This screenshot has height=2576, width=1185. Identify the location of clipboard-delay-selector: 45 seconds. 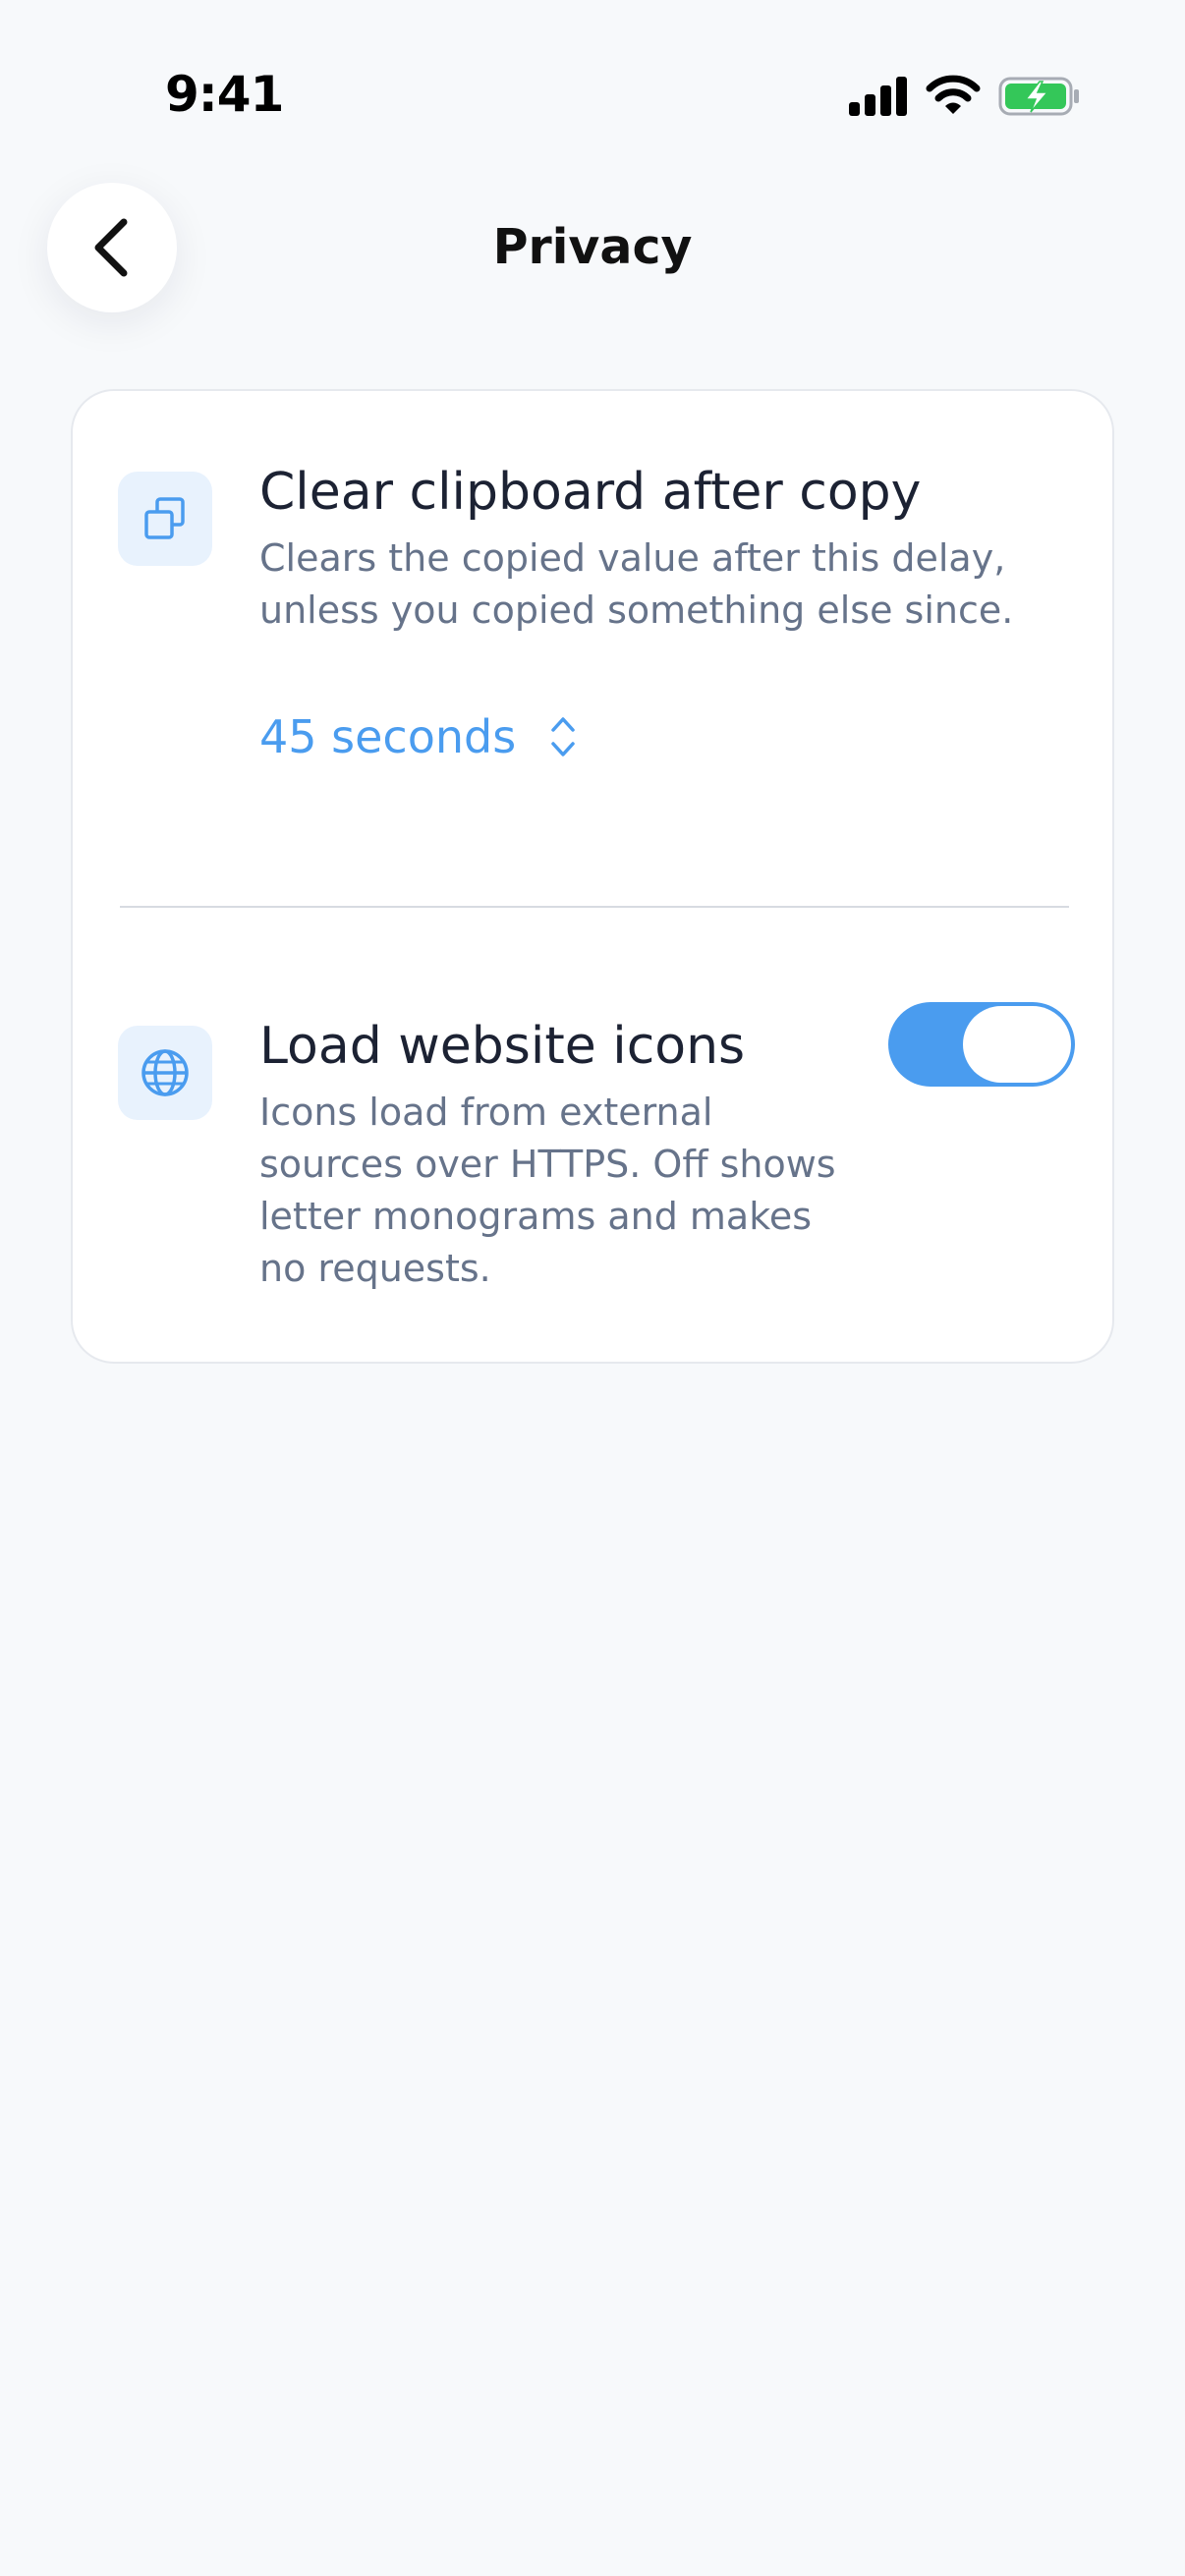
(418, 736).